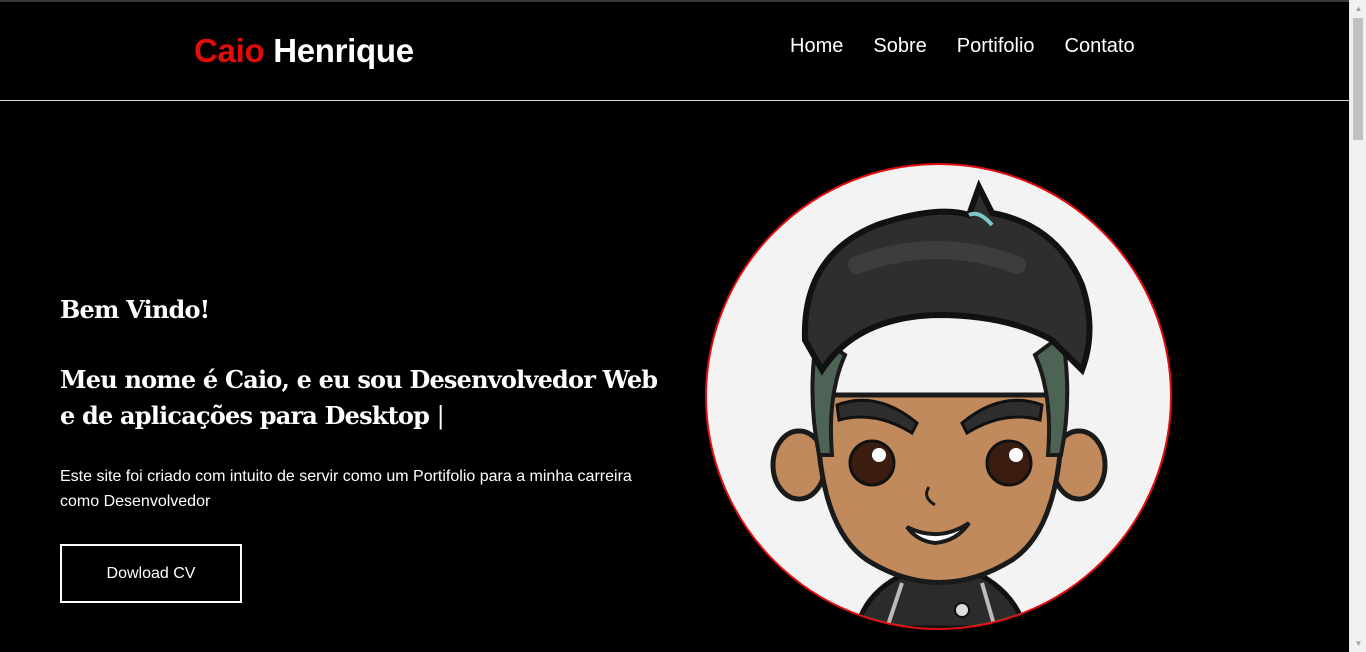 The image size is (1366, 652). What do you see at coordinates (816, 46) in the screenshot?
I see `nav-link-home: Home` at bounding box center [816, 46].